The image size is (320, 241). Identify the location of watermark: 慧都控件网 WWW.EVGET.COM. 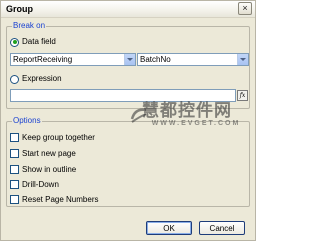
(187, 114).